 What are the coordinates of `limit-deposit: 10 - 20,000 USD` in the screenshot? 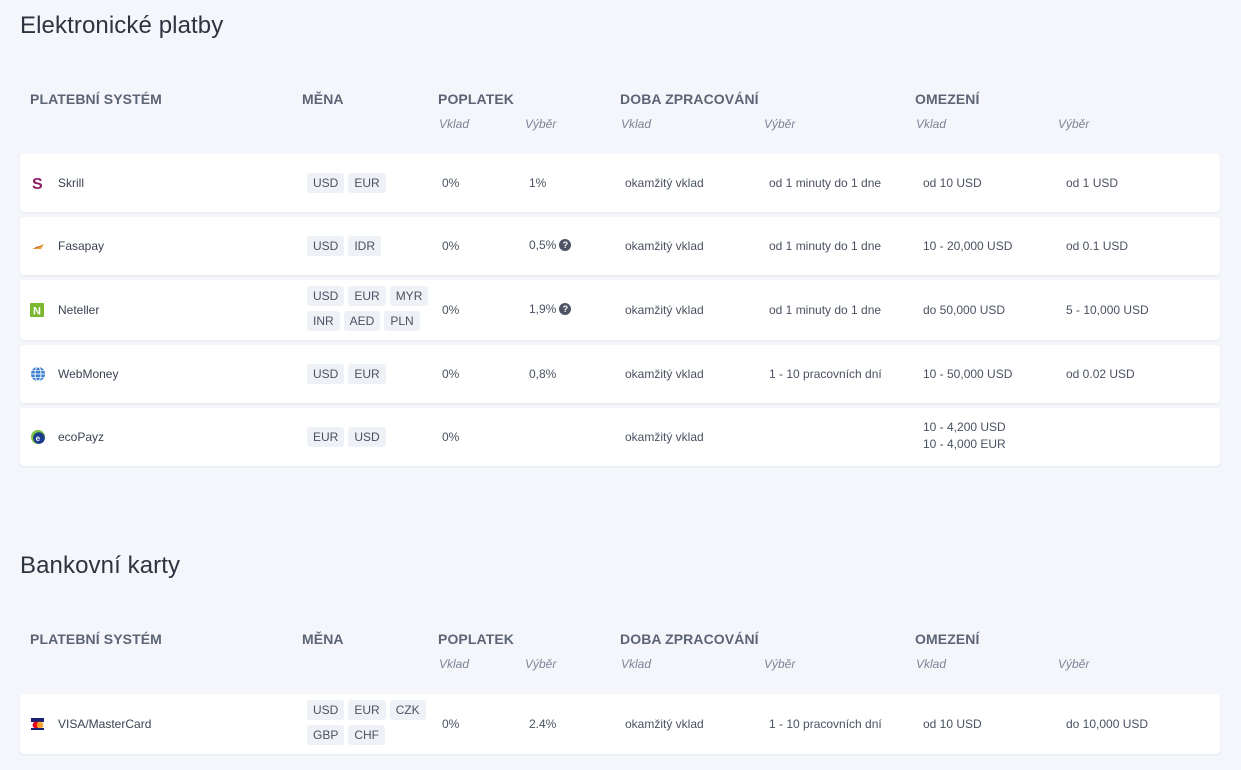 It's located at (968, 246).